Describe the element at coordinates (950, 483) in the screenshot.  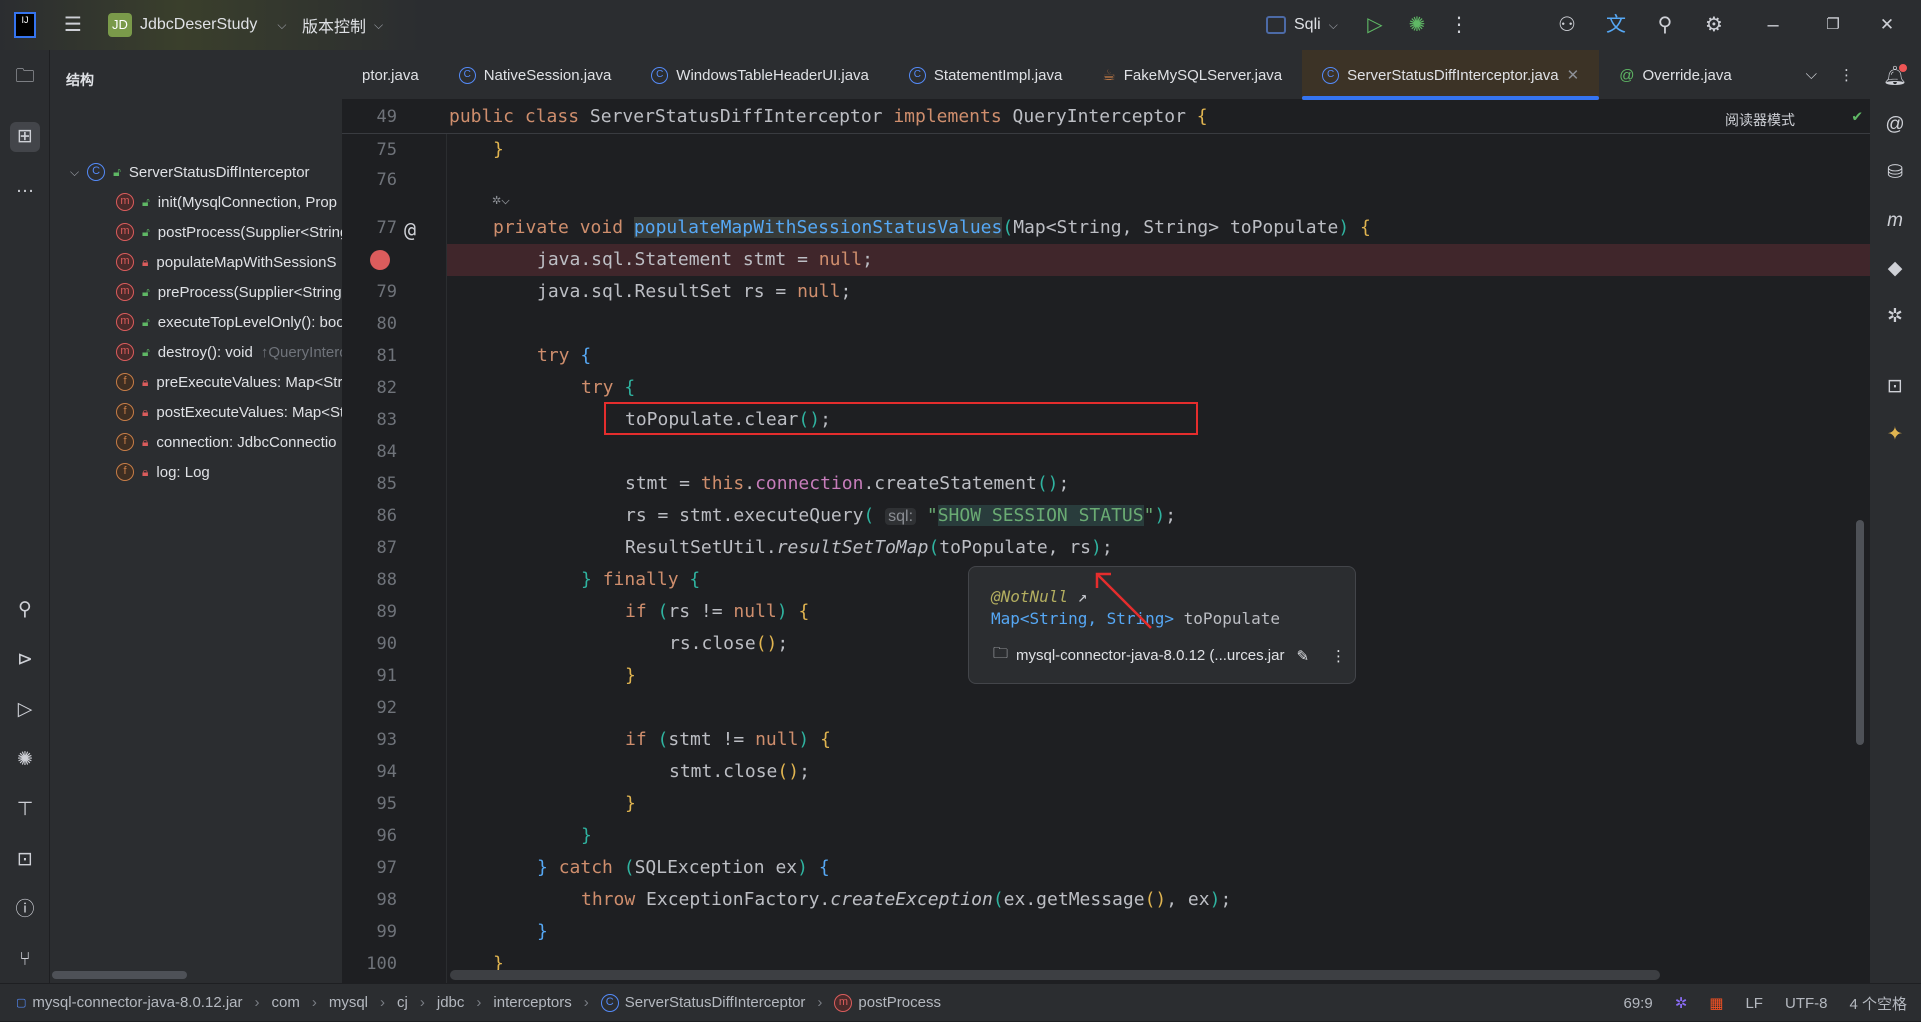
I see `code-token: .createStatement` at that location.